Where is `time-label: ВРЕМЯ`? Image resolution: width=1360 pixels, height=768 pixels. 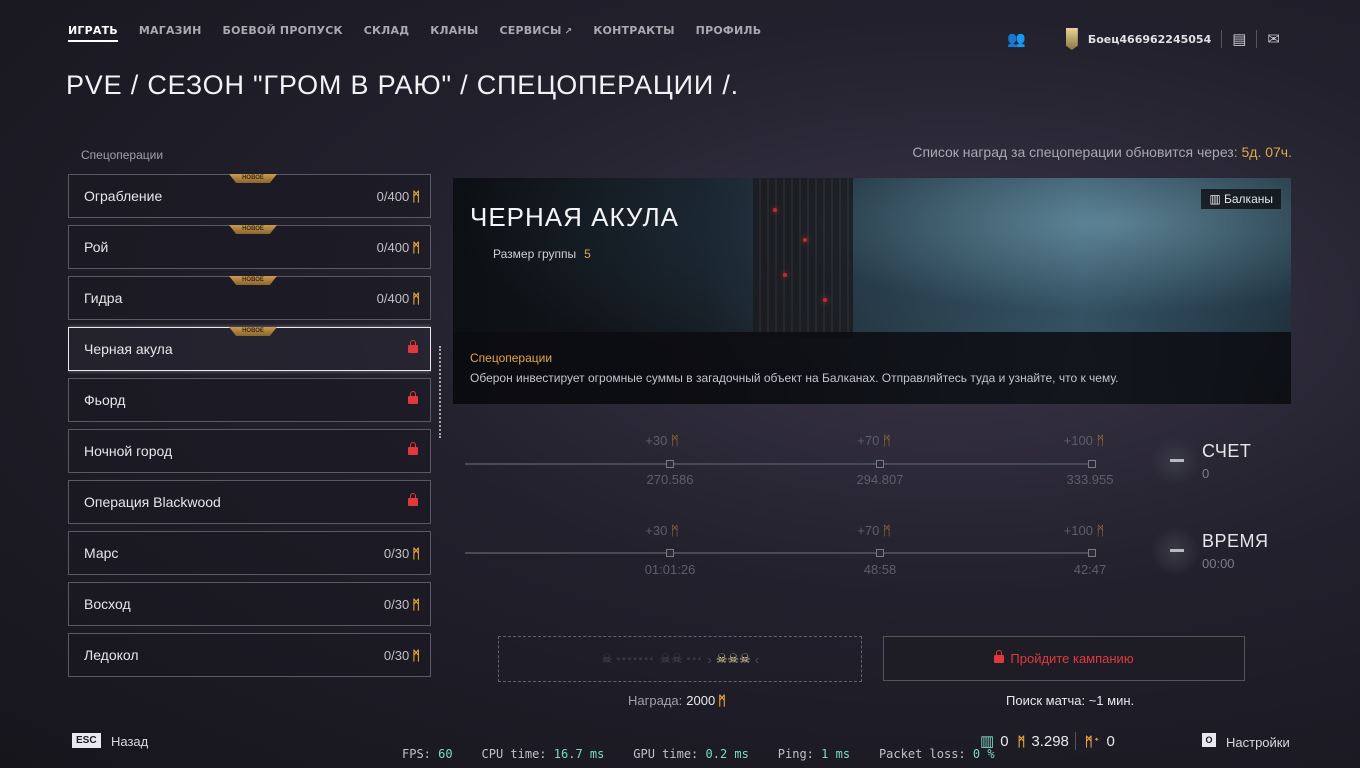 time-label: ВРЕМЯ is located at coordinates (1235, 541).